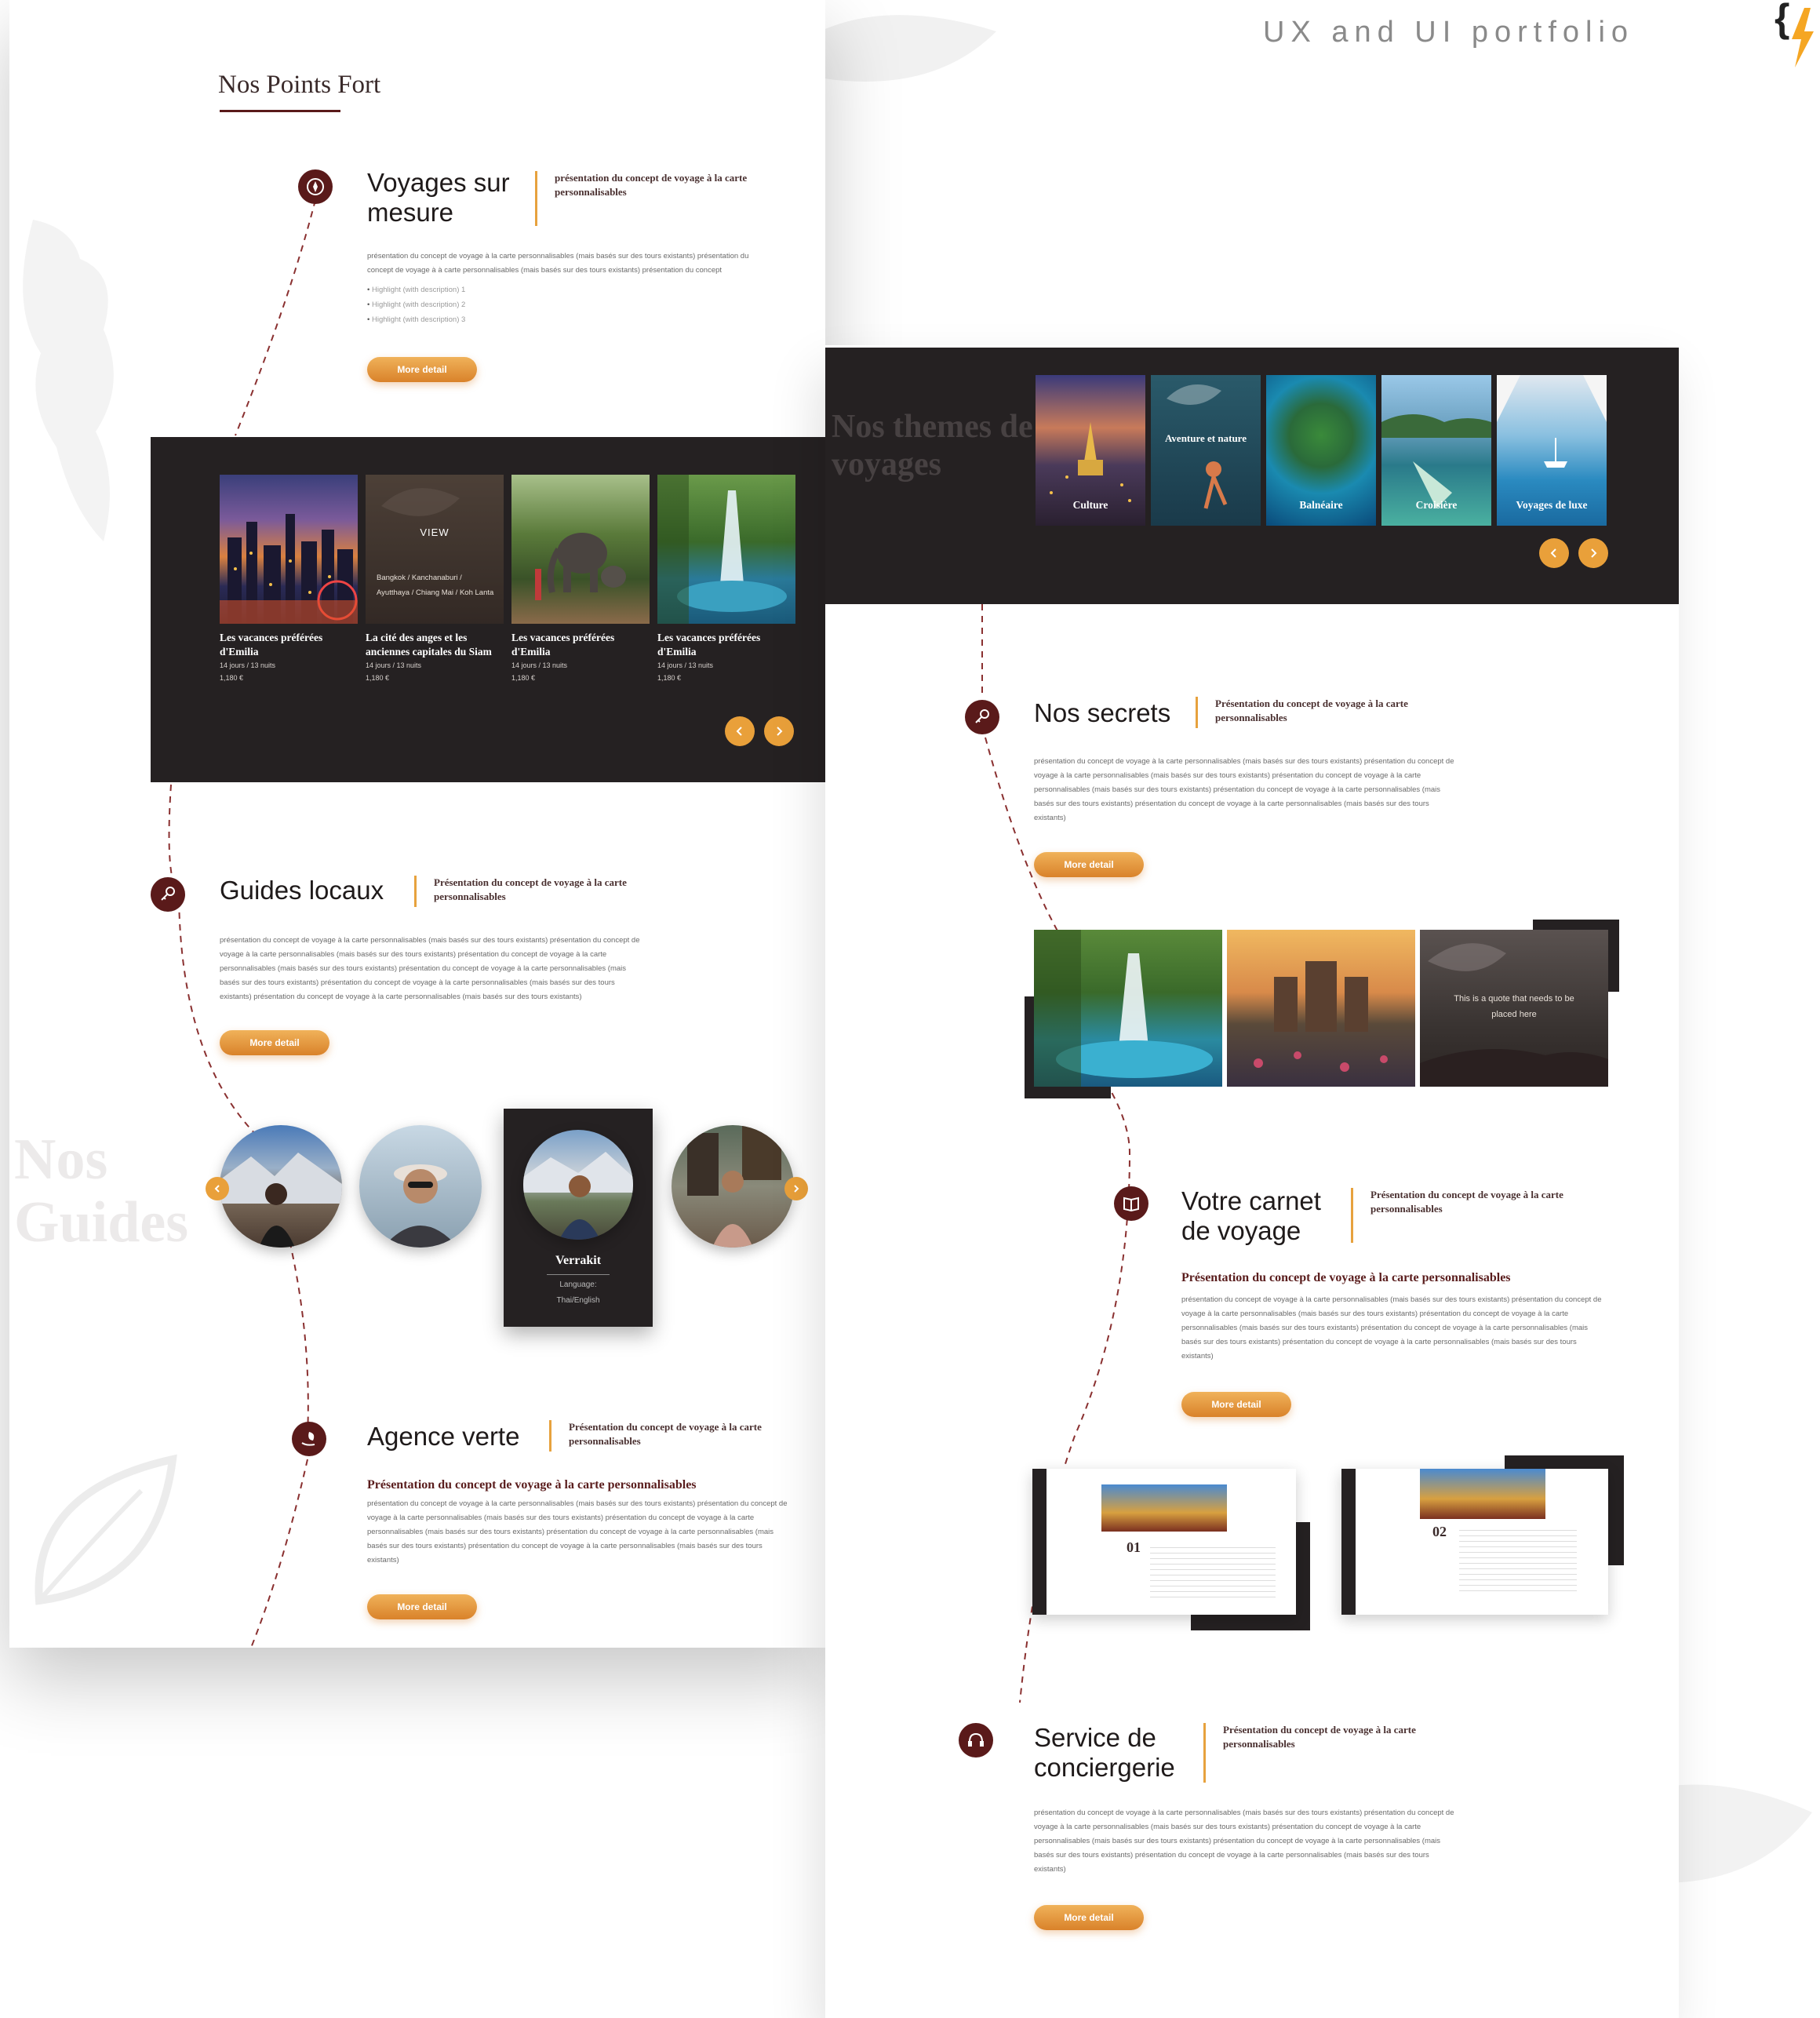 This screenshot has width=1820, height=2018. What do you see at coordinates (416, 319) in the screenshot?
I see `bullet-item: Highlight (with description) 3` at bounding box center [416, 319].